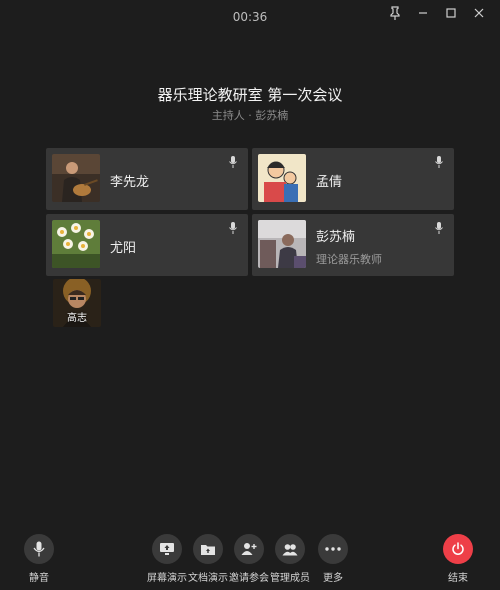  What do you see at coordinates (130, 182) in the screenshot?
I see `participant-name: 李先龙` at bounding box center [130, 182].